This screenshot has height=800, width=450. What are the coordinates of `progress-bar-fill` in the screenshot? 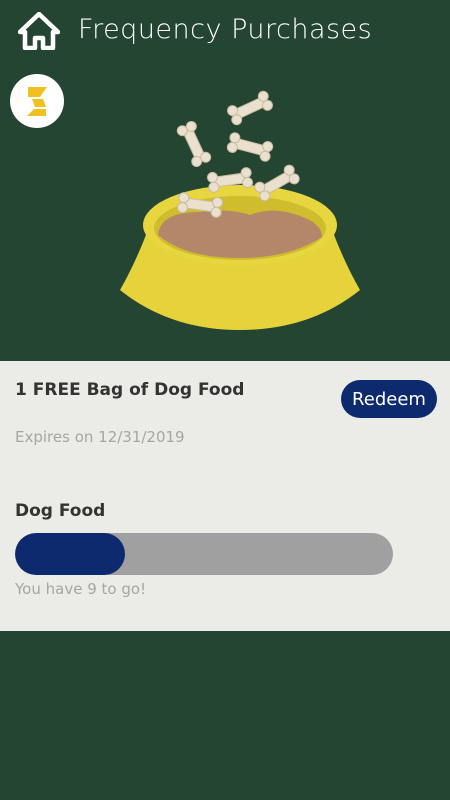 It's located at (70, 554).